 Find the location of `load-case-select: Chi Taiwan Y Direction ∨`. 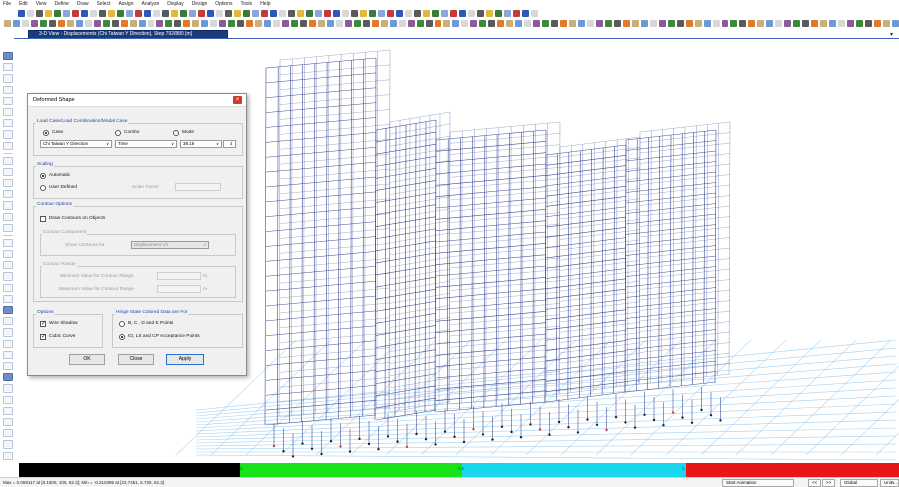

load-case-select: Chi Taiwan Y Direction ∨ is located at coordinates (76, 144).